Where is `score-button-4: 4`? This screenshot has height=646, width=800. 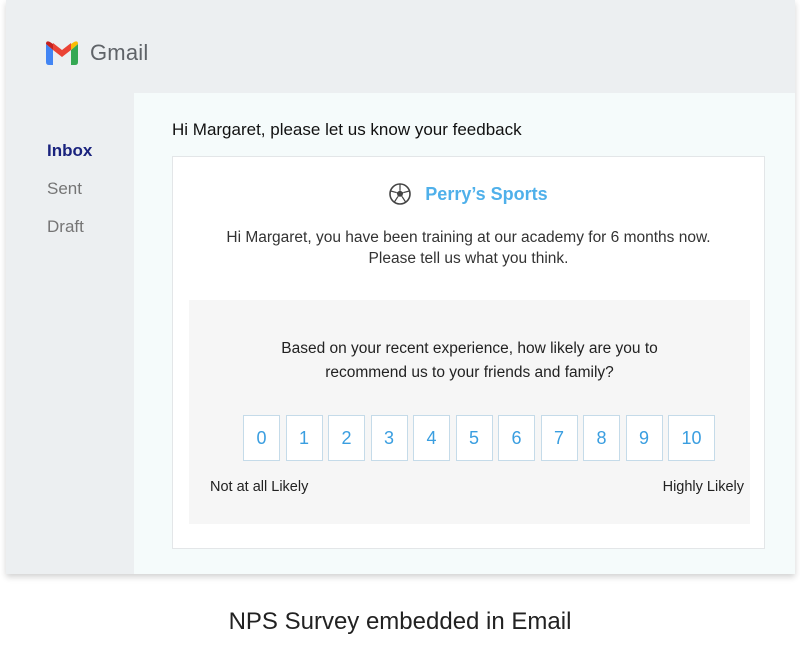
score-button-4: 4 is located at coordinates (431, 438).